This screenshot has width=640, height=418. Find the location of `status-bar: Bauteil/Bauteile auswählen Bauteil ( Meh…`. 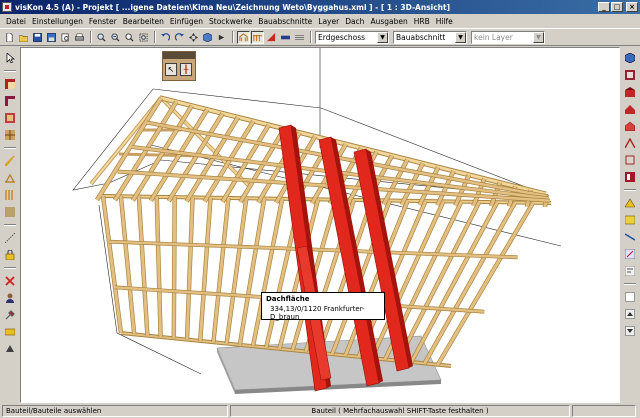

status-bar: Bauteil/Bauteile auswählen Bauteil ( Meh… is located at coordinates (320, 410).